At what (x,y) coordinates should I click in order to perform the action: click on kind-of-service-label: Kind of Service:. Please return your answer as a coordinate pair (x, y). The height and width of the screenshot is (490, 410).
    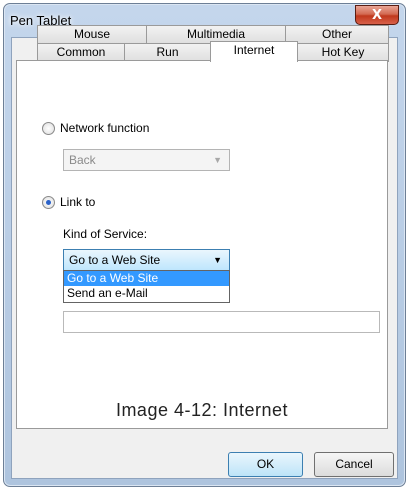
    Looking at the image, I should click on (105, 234).